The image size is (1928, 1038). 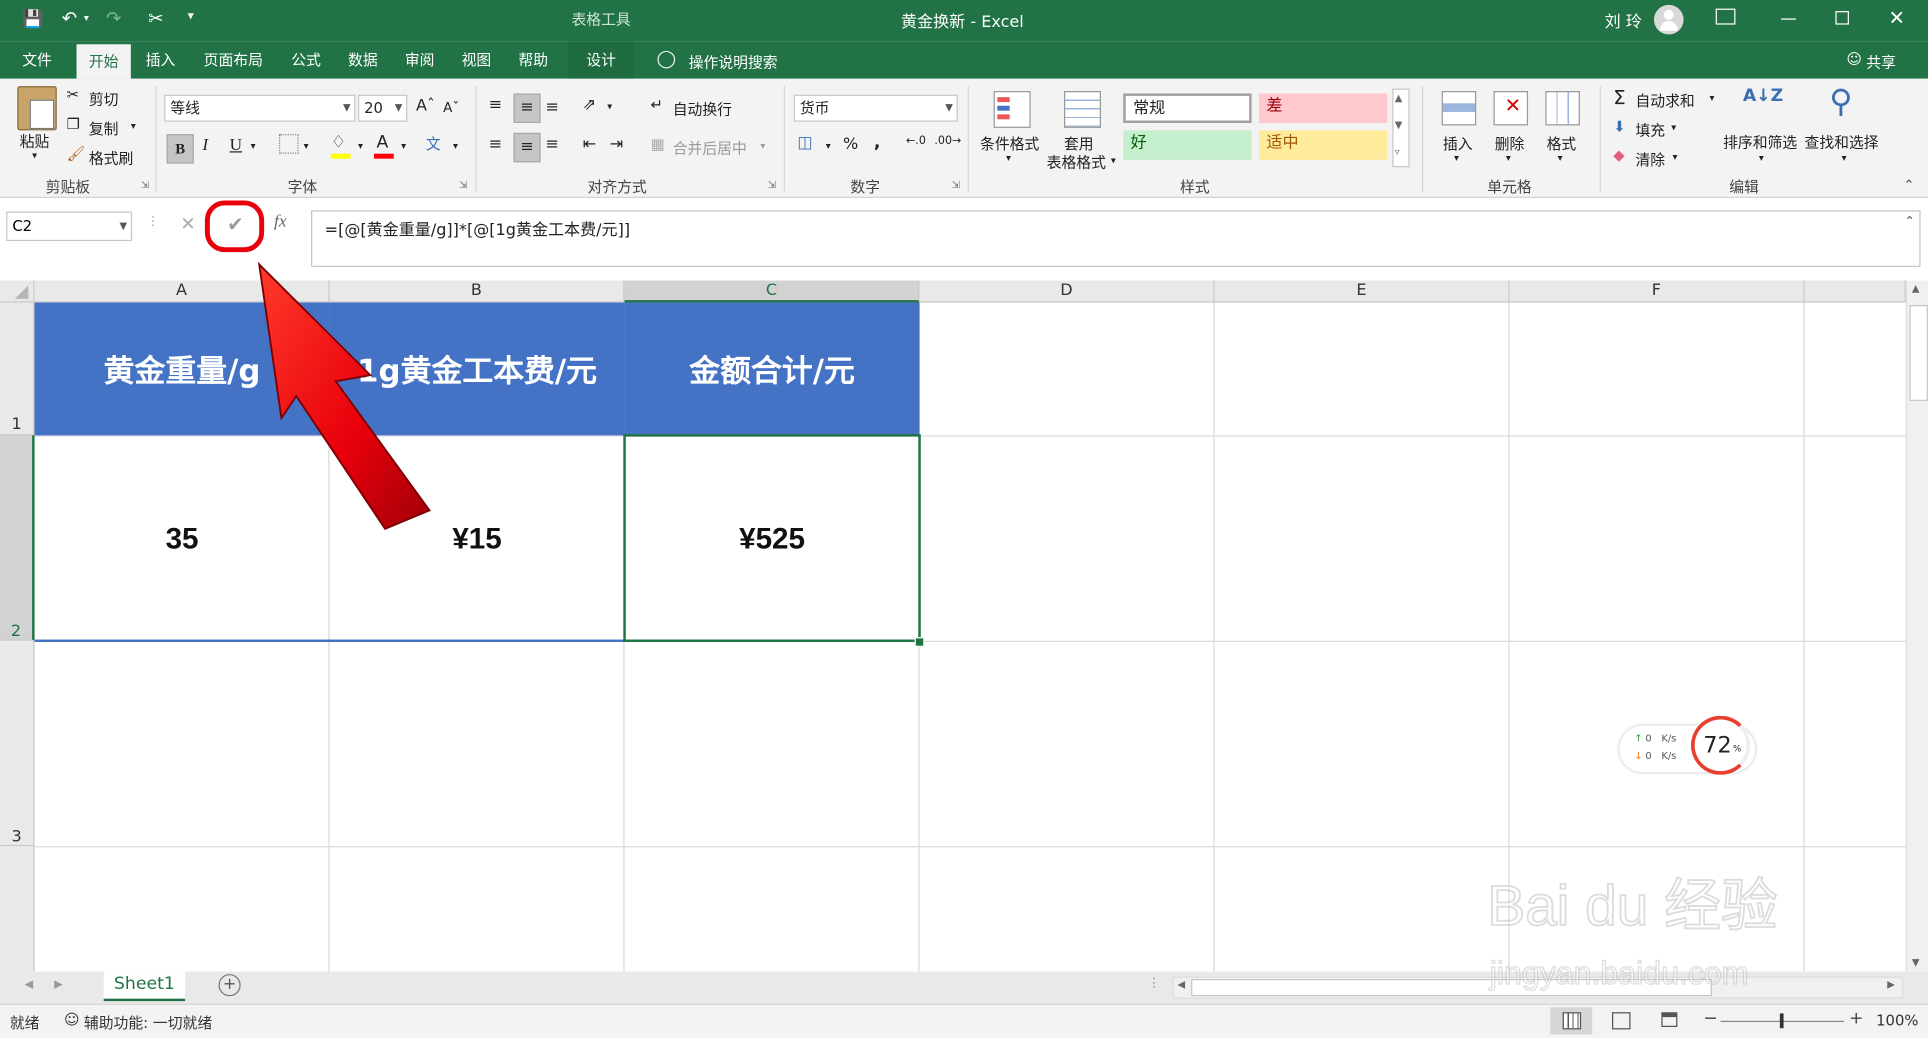 I want to click on align-center-icon: ≡, so click(x=527, y=147).